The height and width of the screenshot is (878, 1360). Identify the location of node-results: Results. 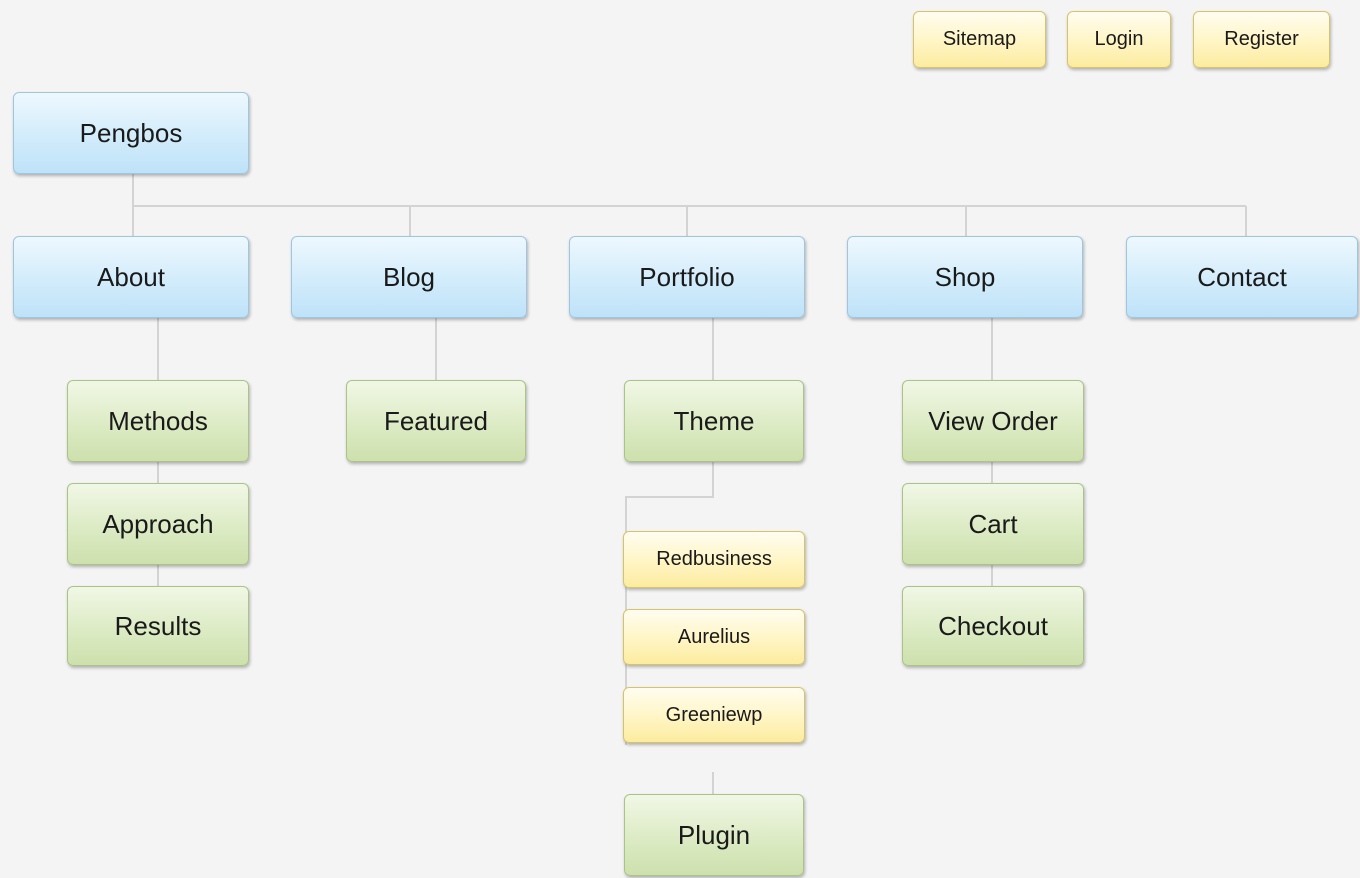
(158, 626).